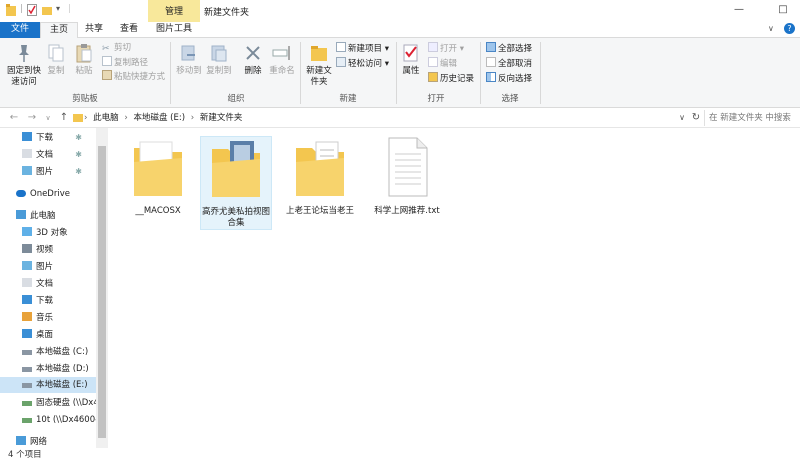 The width and height of the screenshot is (800, 462). I want to click on folder-icon, so click(158, 168).